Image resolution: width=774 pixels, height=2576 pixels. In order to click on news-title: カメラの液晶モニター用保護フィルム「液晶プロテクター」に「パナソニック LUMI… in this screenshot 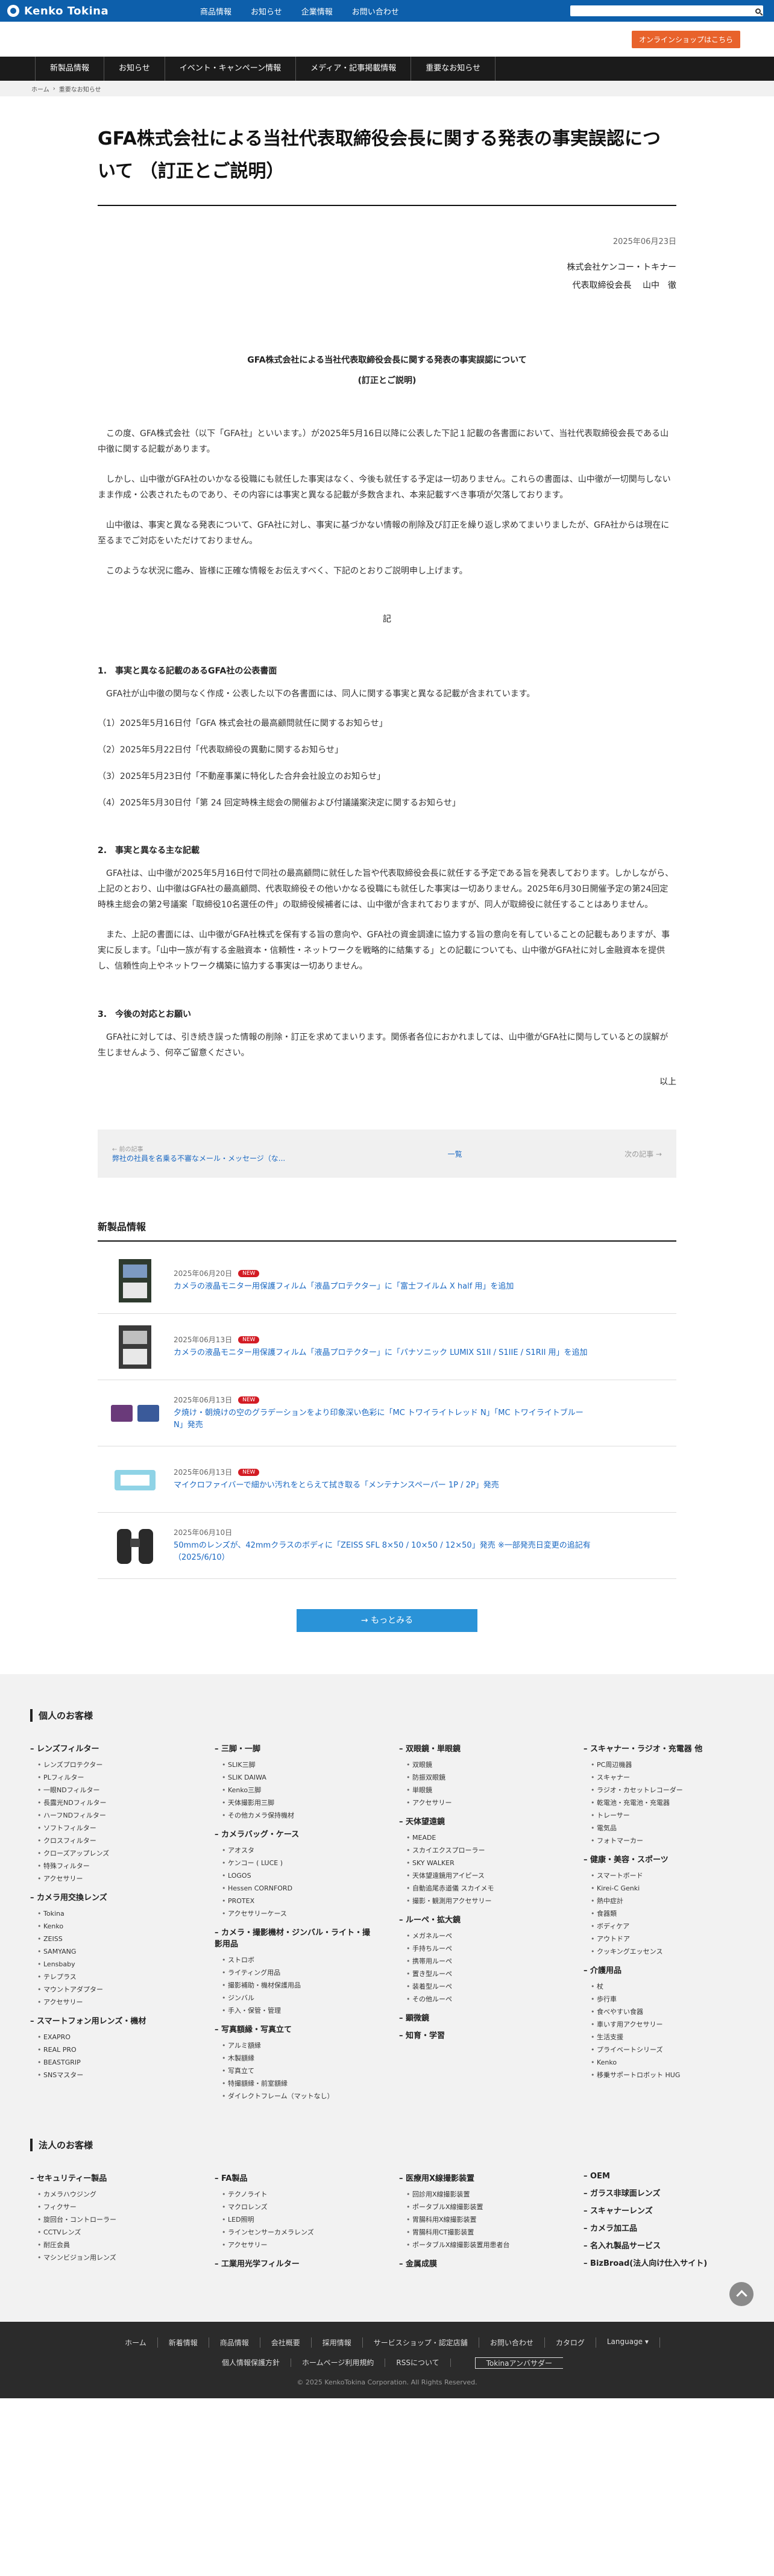, I will do `click(381, 1353)`.